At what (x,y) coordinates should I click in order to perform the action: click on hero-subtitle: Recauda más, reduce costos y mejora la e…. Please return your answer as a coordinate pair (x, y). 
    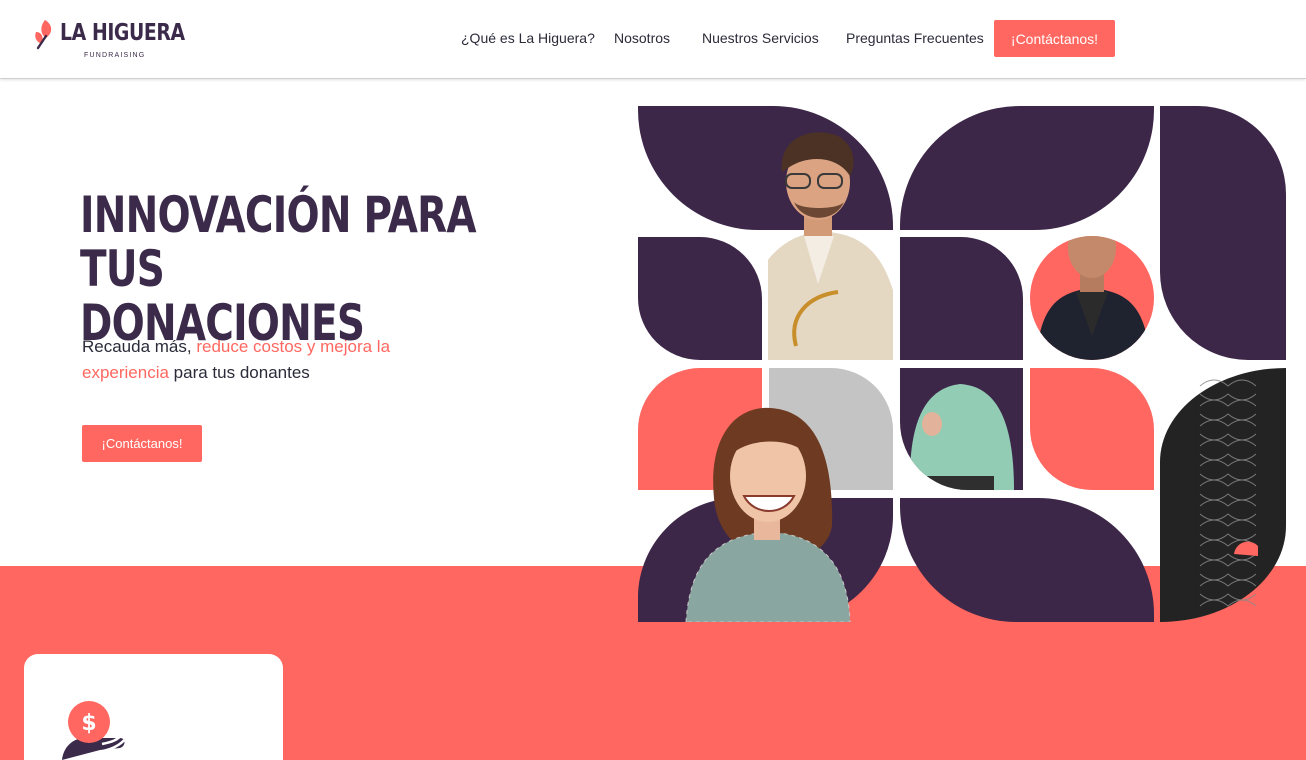
    Looking at the image, I should click on (242, 360).